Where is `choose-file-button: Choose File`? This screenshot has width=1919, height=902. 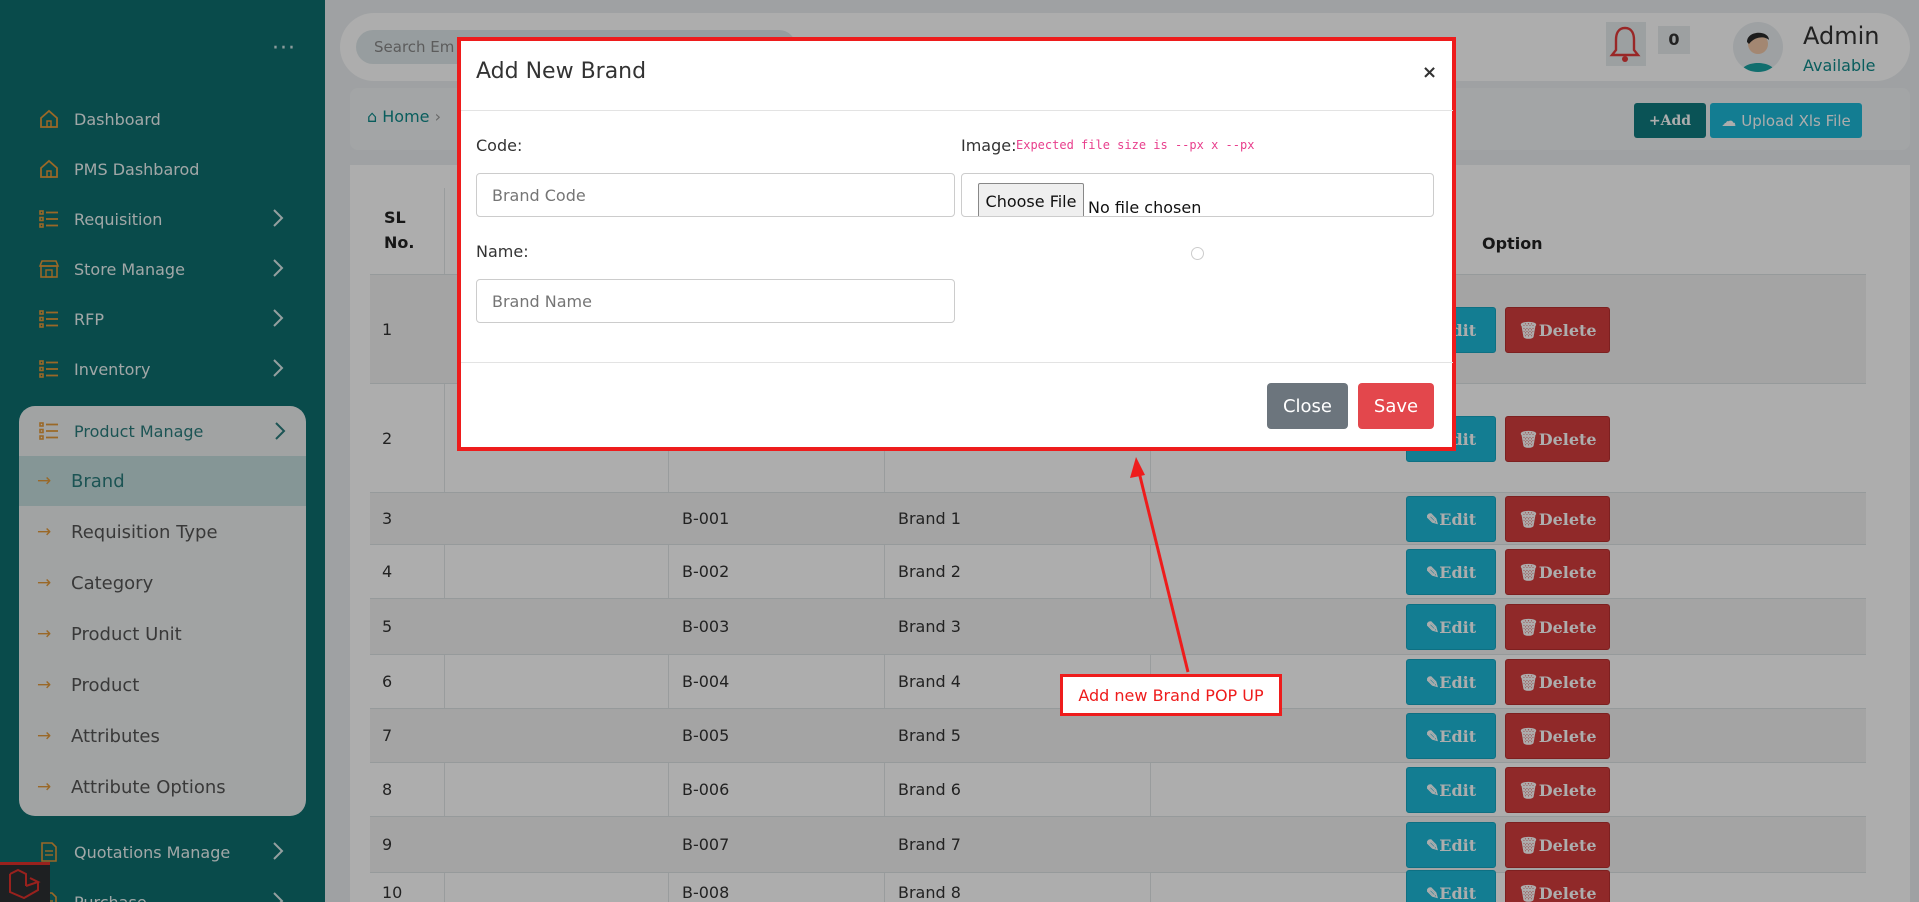
choose-file-button: Choose File is located at coordinates (1031, 199).